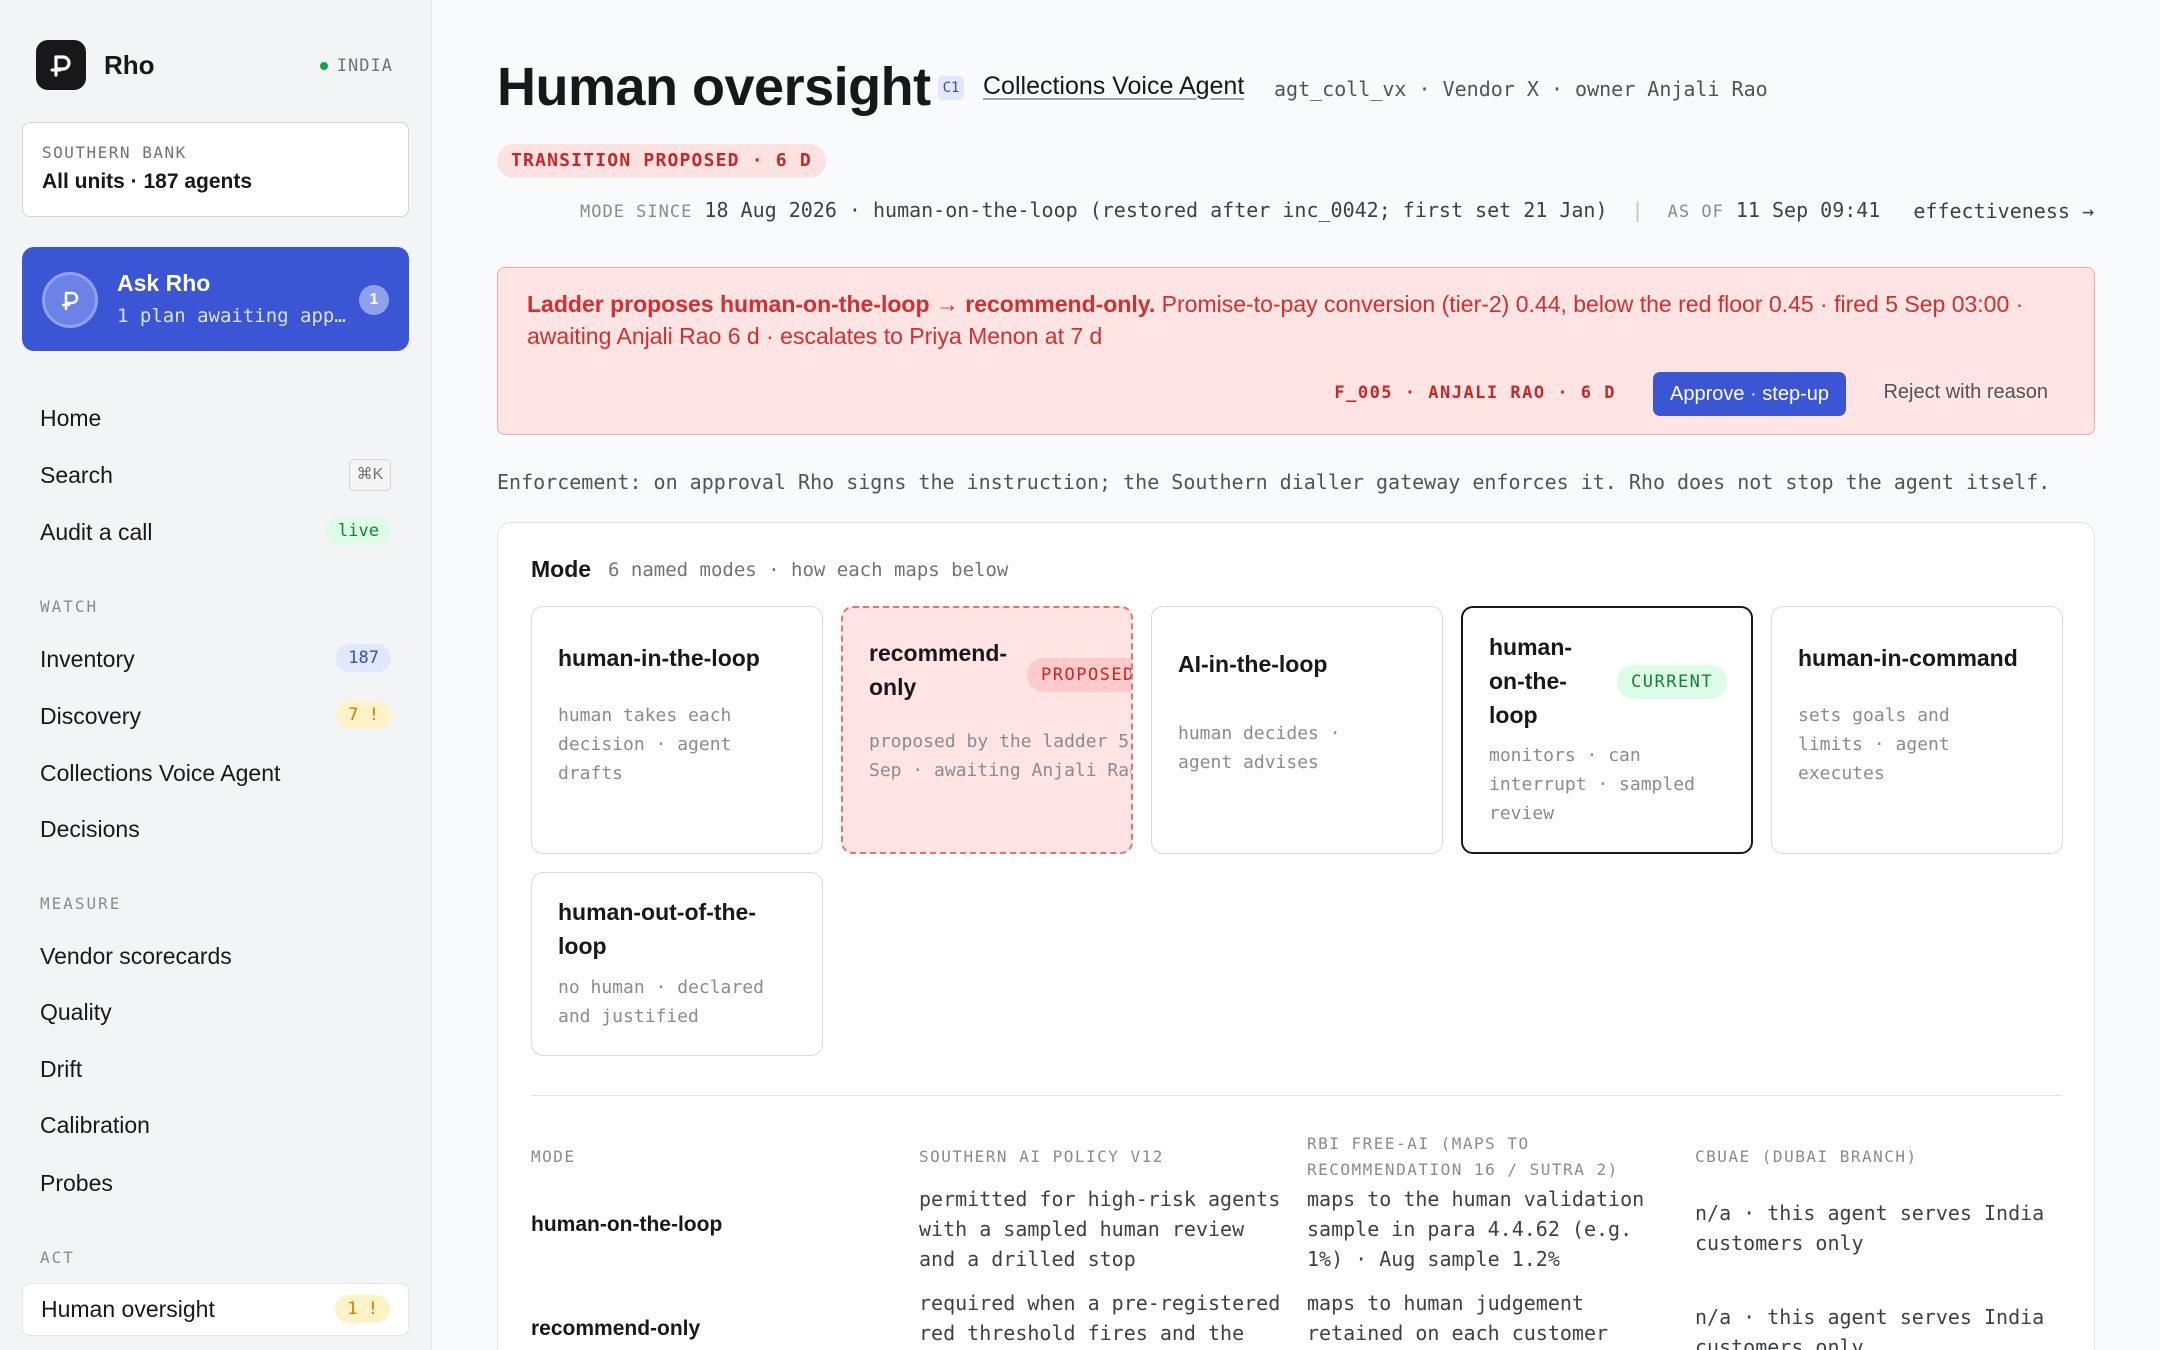 This screenshot has width=2160, height=1350. Describe the element at coordinates (1874, 744) in the screenshot. I see `mode-card-desc: sets goals and limits · agent executes` at that location.